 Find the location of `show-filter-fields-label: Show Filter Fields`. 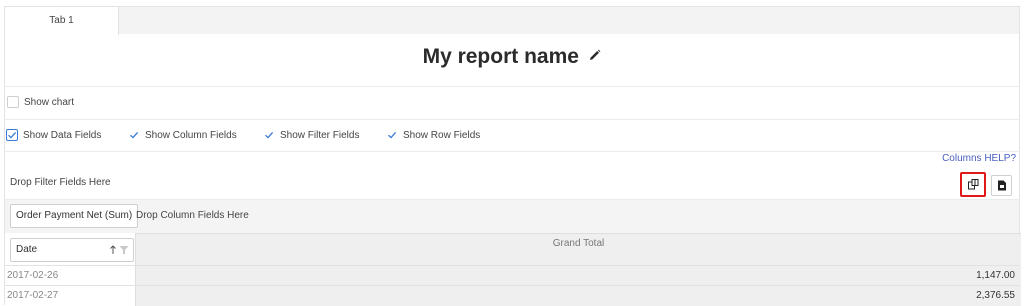

show-filter-fields-label: Show Filter Fields is located at coordinates (320, 135).